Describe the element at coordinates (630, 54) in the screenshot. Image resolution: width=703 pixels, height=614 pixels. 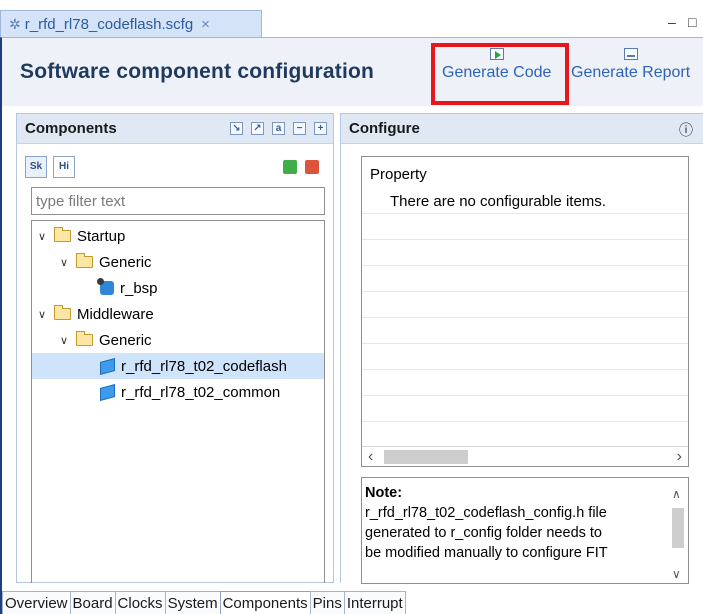
I see `generate-report-icon` at that location.